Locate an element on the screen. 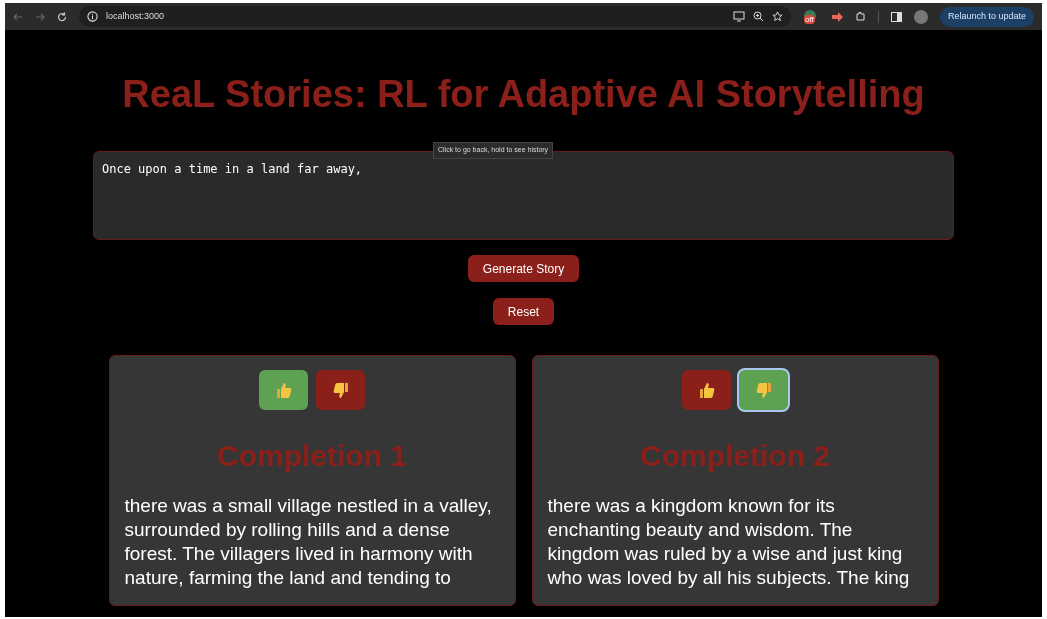  side-panel-icon is located at coordinates (896, 16).